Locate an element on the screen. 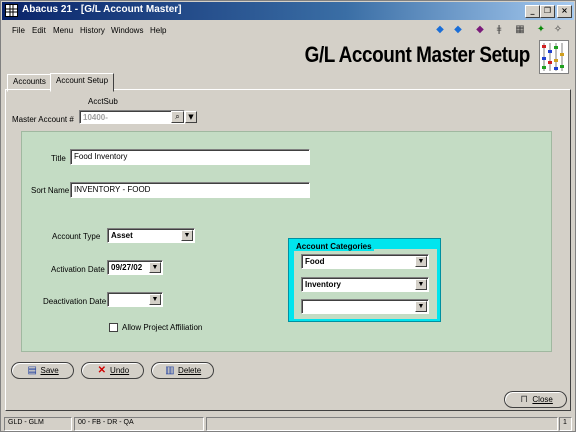 This screenshot has height=432, width=576. deactivation-date-label: Deactivation Date is located at coordinates (75, 301).